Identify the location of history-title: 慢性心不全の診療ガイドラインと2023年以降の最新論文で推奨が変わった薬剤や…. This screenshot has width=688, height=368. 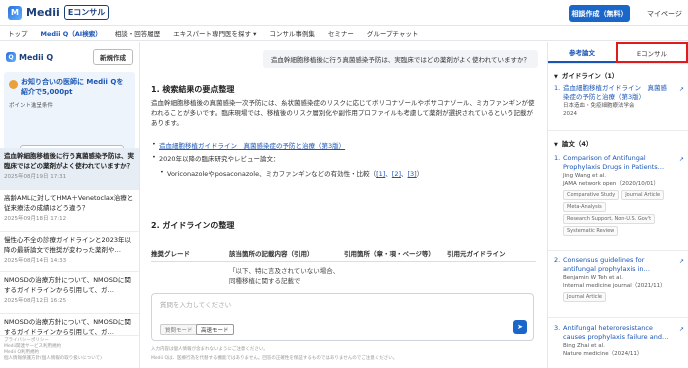
(68, 245).